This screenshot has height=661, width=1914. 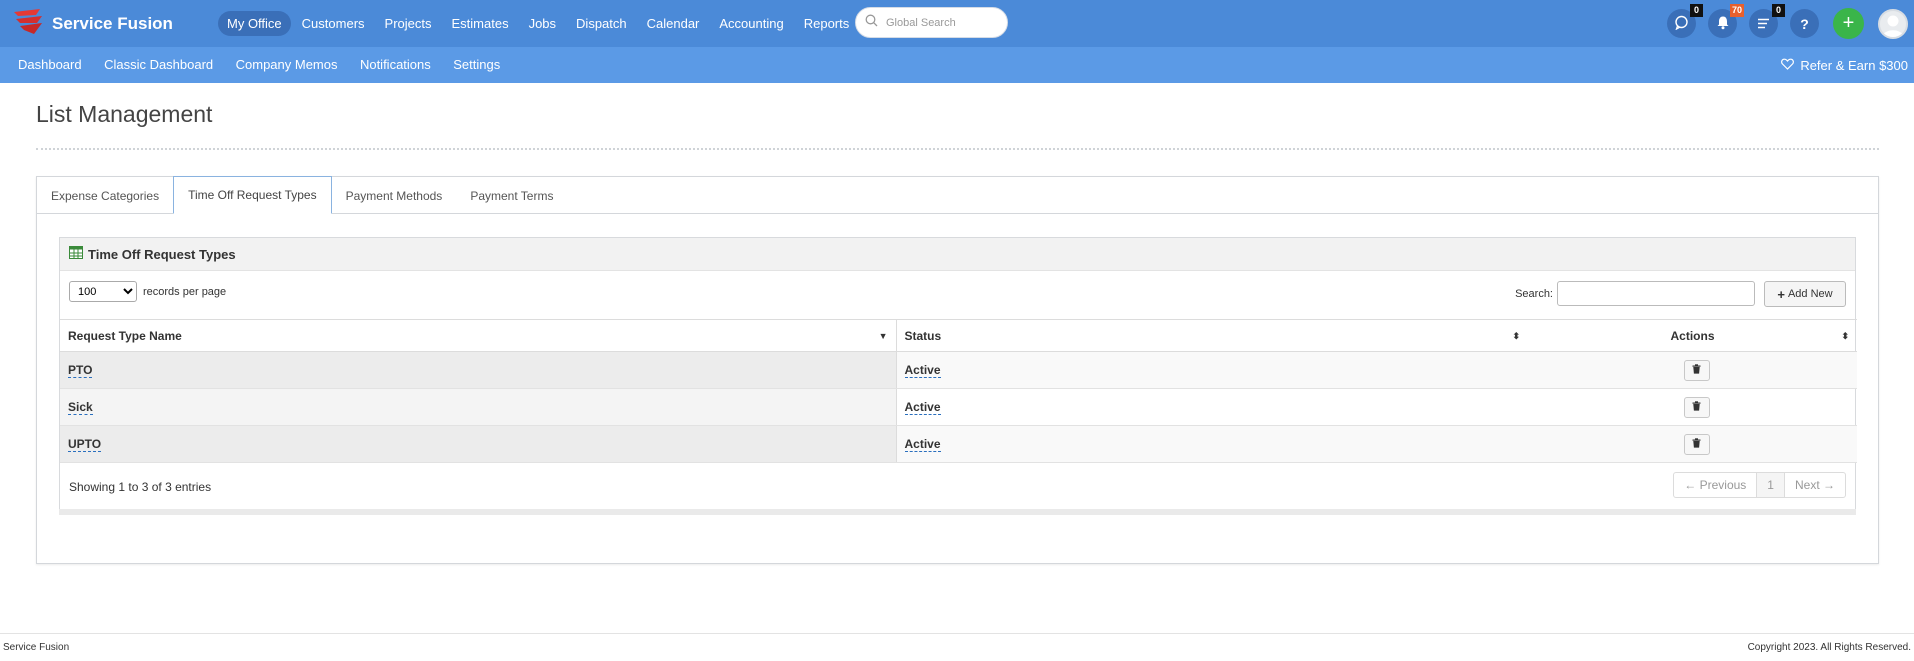 I want to click on column-header-label: Status, so click(x=923, y=335).